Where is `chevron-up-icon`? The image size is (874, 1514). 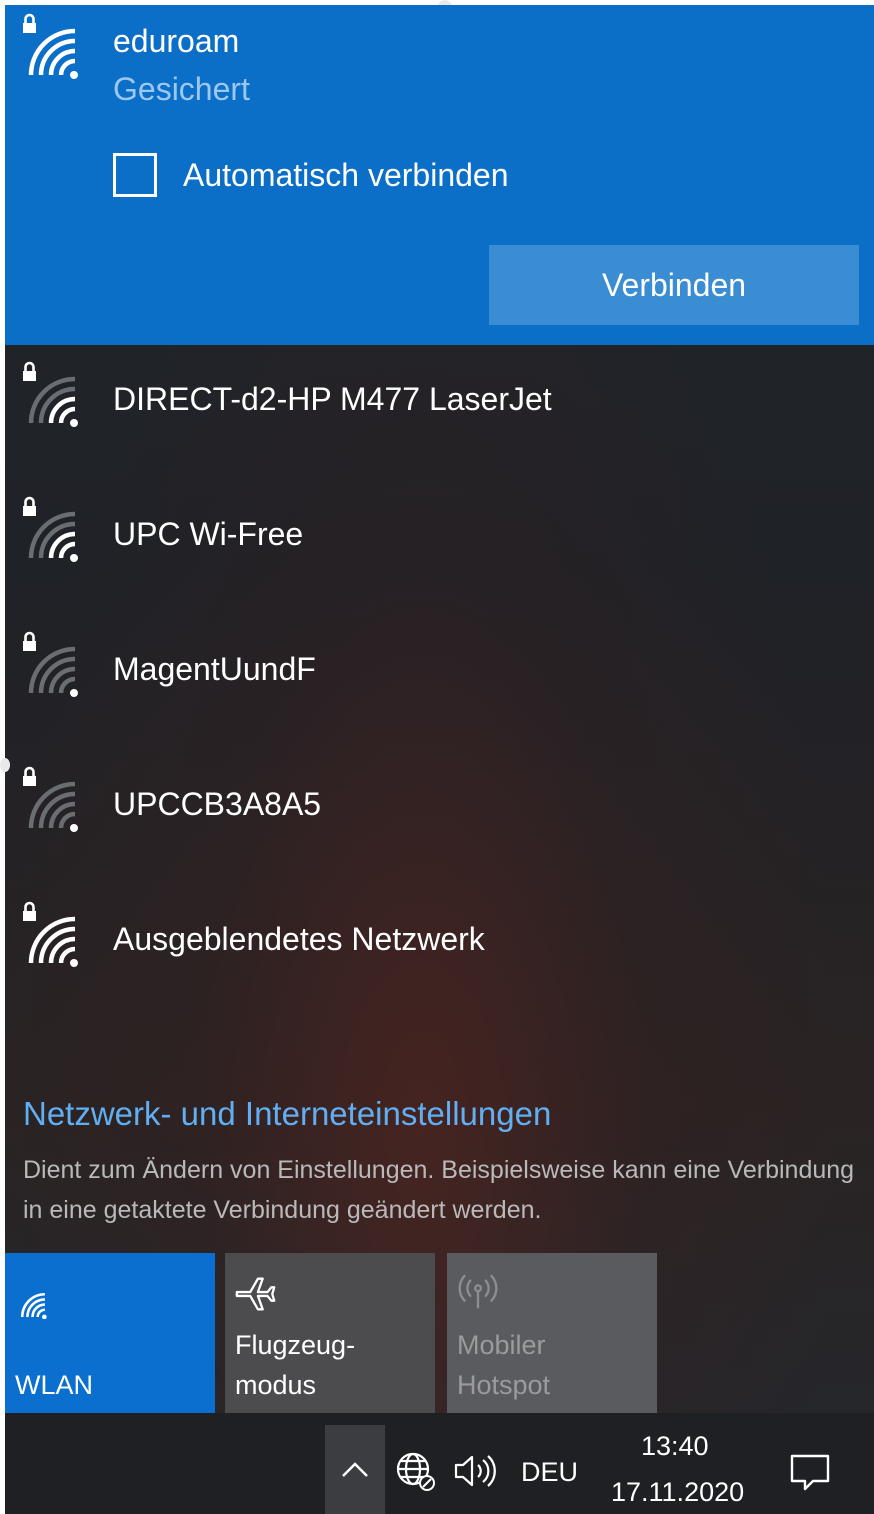 chevron-up-icon is located at coordinates (355, 1469).